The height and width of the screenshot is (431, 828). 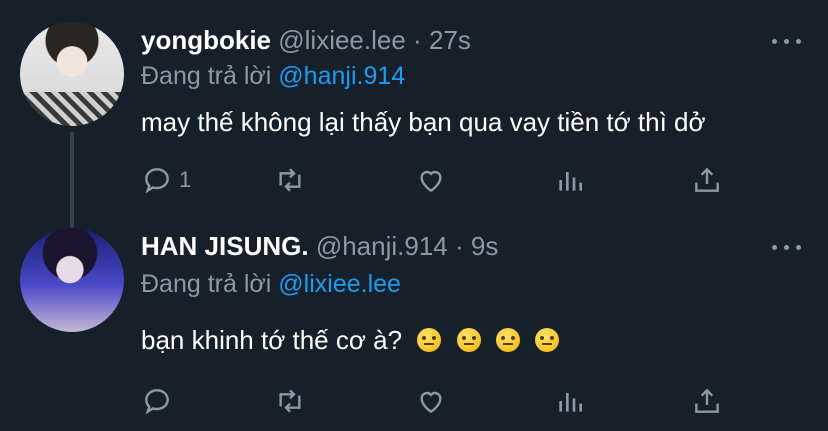 I want to click on reply-button, so click(x=160, y=401).